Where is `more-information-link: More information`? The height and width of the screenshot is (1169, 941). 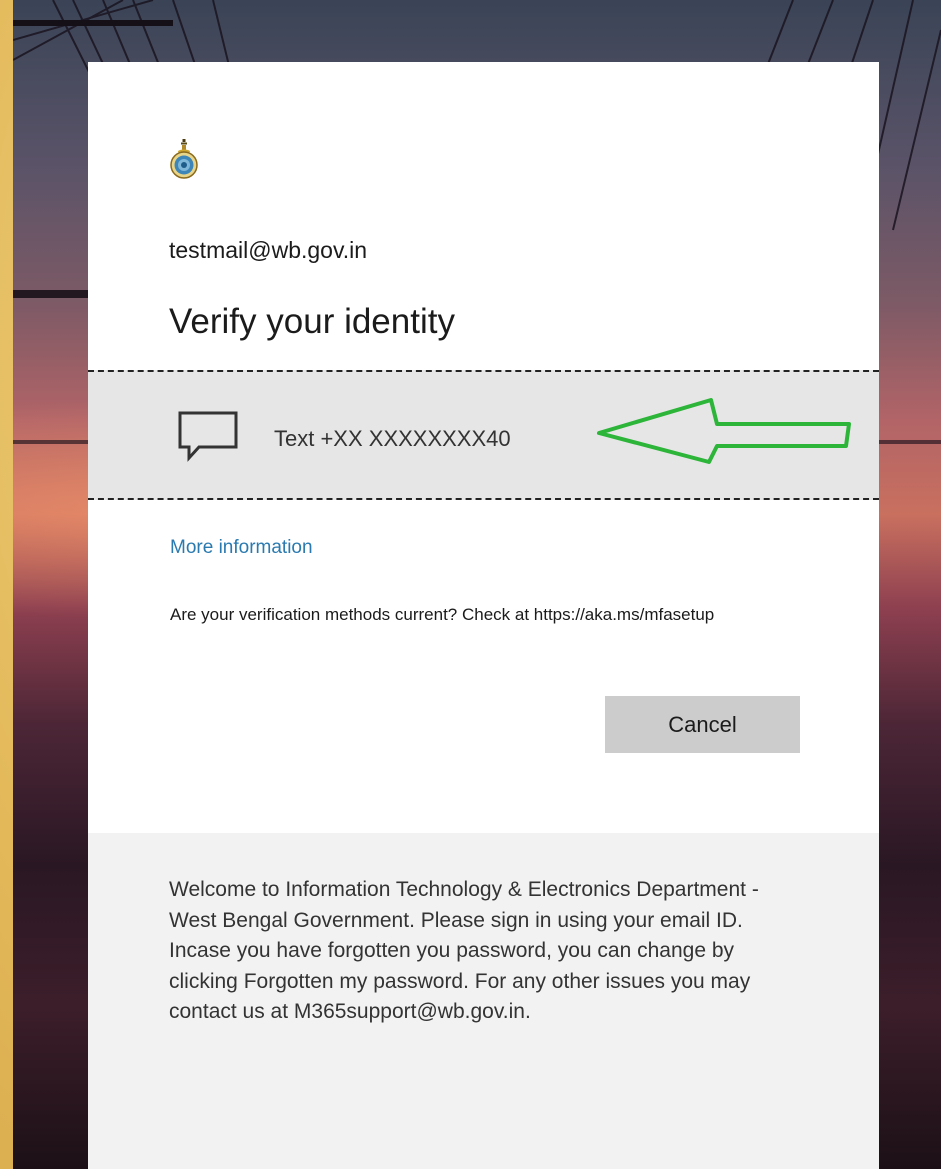 more-information-link: More information is located at coordinates (241, 548).